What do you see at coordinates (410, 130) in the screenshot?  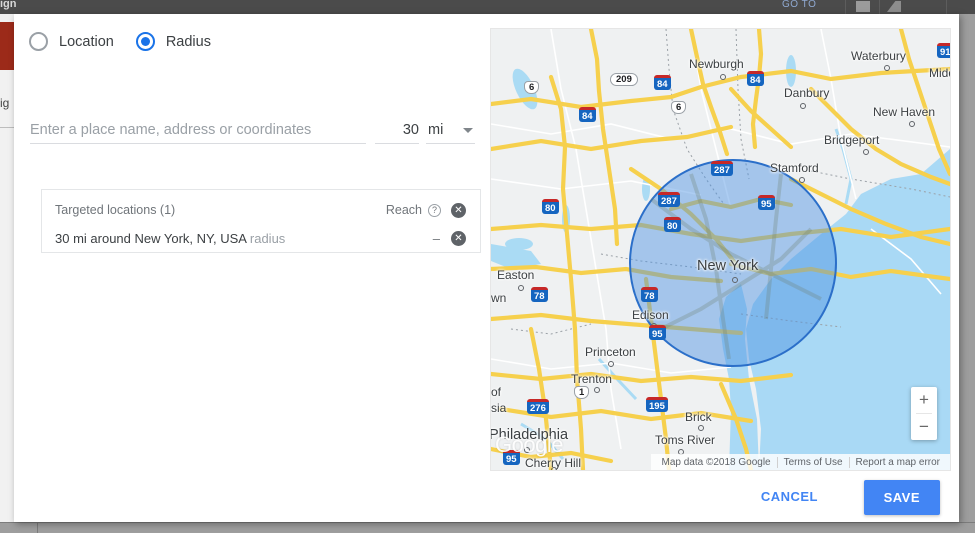 I see `radius-value: 30` at bounding box center [410, 130].